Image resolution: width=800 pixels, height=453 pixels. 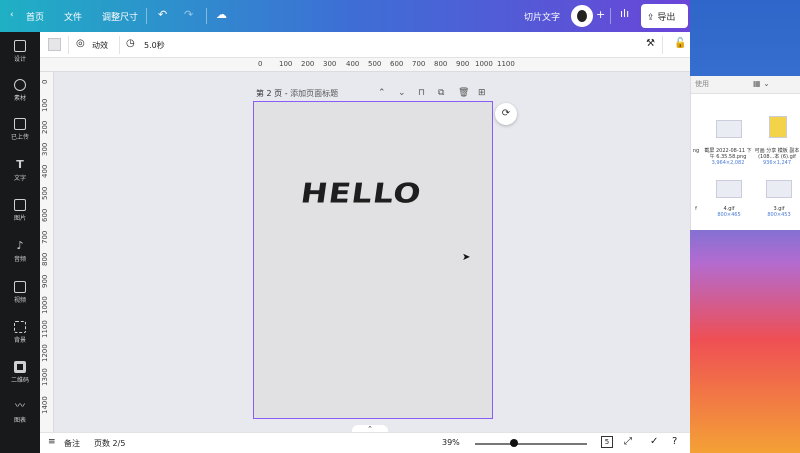 I want to click on image-icon, so click(x=20, y=205).